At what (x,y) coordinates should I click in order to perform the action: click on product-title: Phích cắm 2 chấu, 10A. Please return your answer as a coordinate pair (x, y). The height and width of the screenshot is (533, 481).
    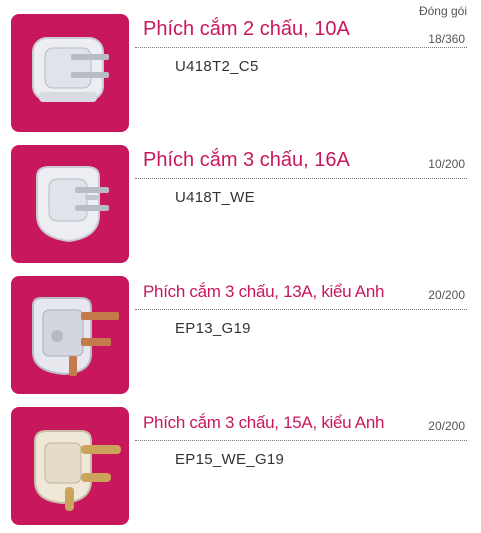
    Looking at the image, I should click on (246, 29).